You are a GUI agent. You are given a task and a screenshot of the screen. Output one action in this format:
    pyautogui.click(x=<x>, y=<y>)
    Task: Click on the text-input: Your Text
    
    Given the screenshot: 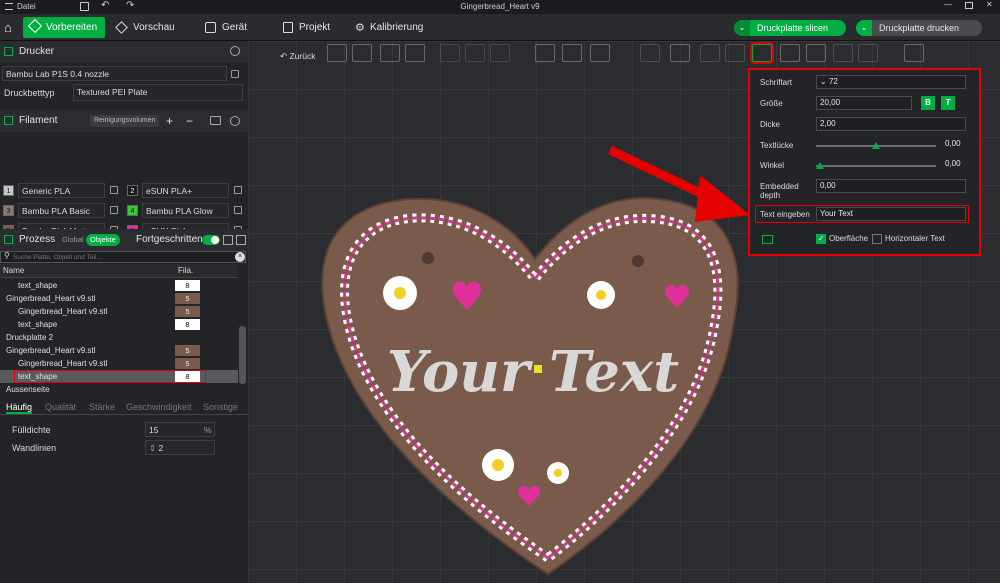 What is the action you would take?
    pyautogui.click(x=891, y=214)
    